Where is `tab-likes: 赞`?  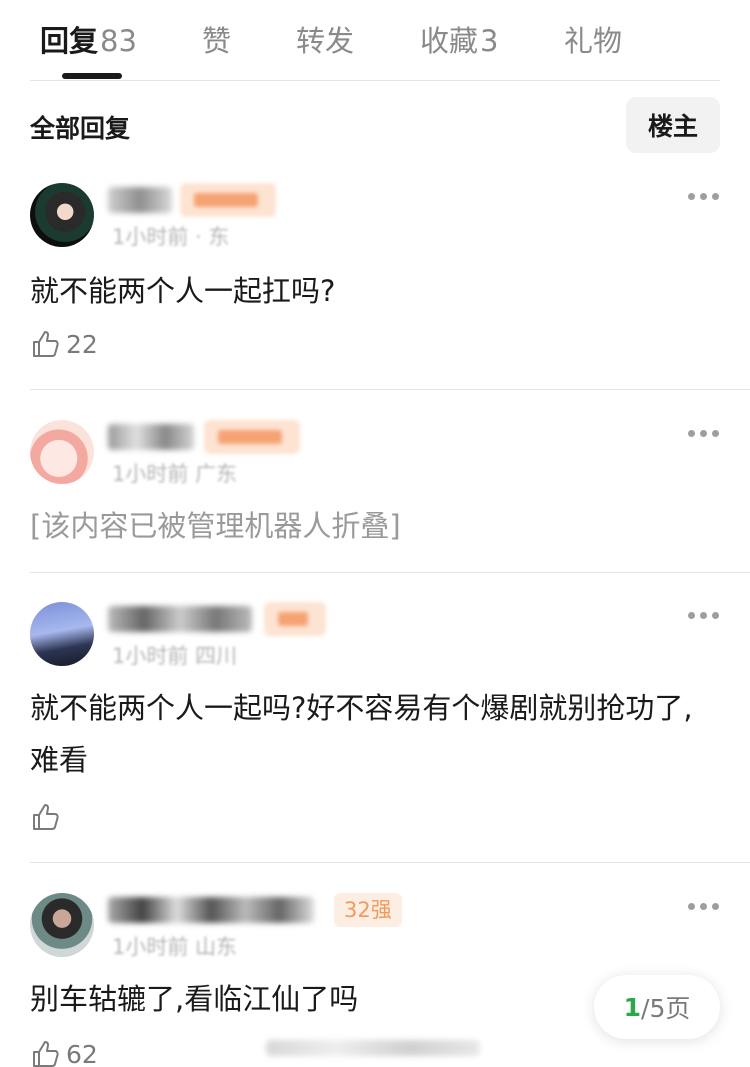 tab-likes: 赞 is located at coordinates (216, 39).